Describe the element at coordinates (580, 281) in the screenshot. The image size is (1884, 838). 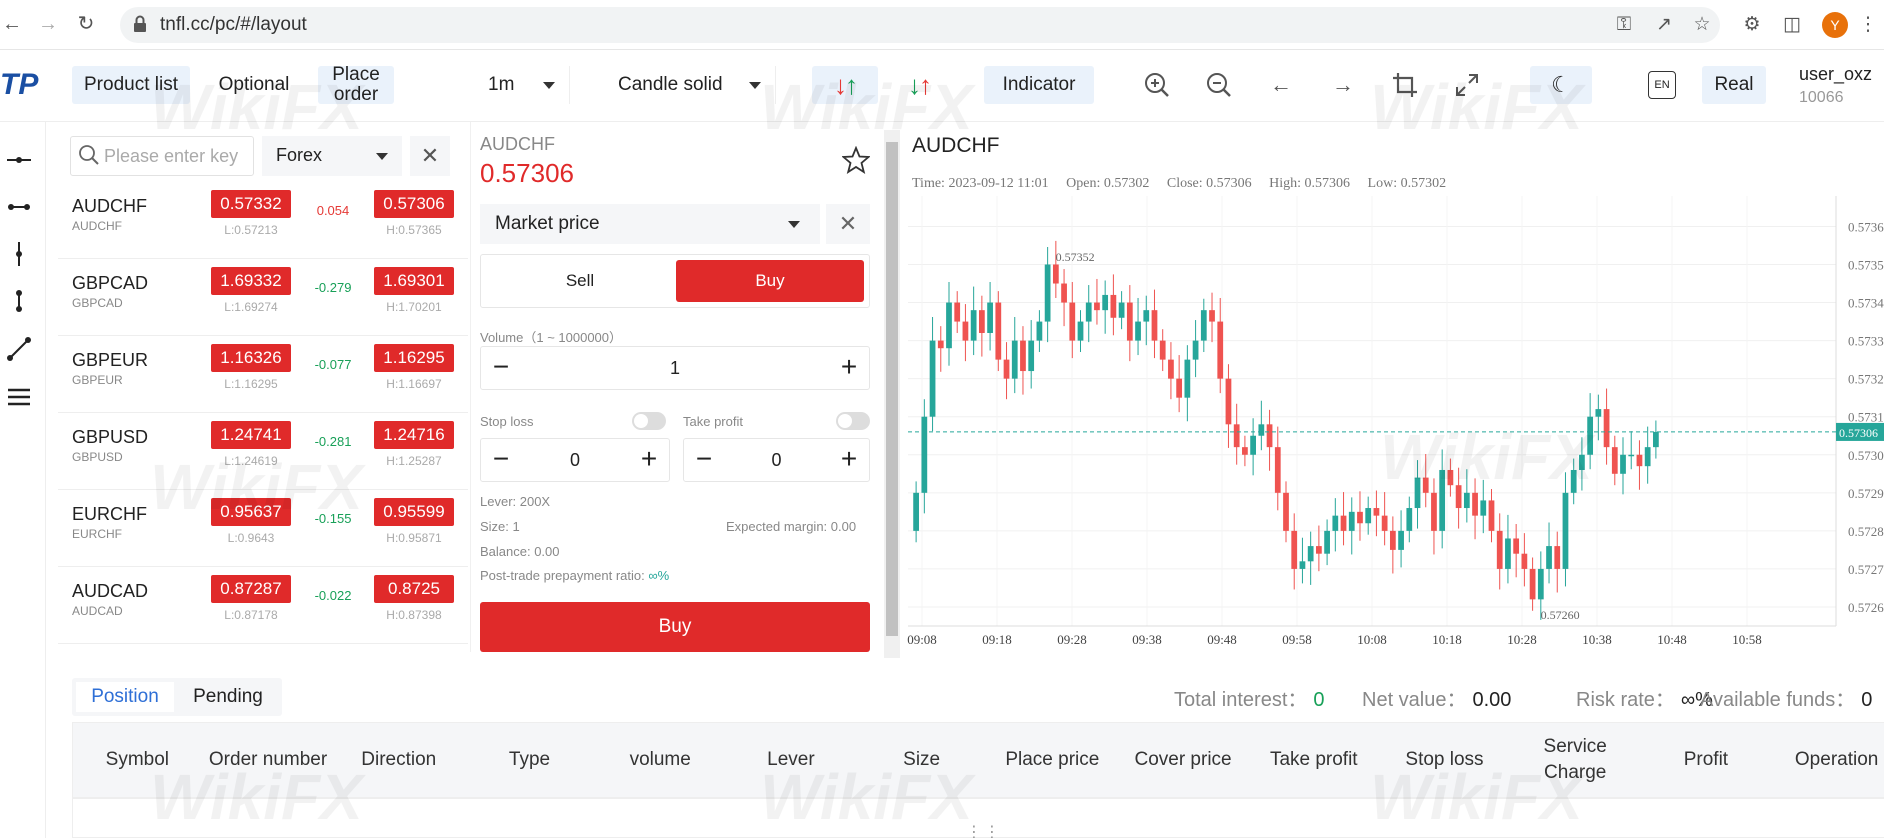
I see `sell-tab: Sell` at that location.